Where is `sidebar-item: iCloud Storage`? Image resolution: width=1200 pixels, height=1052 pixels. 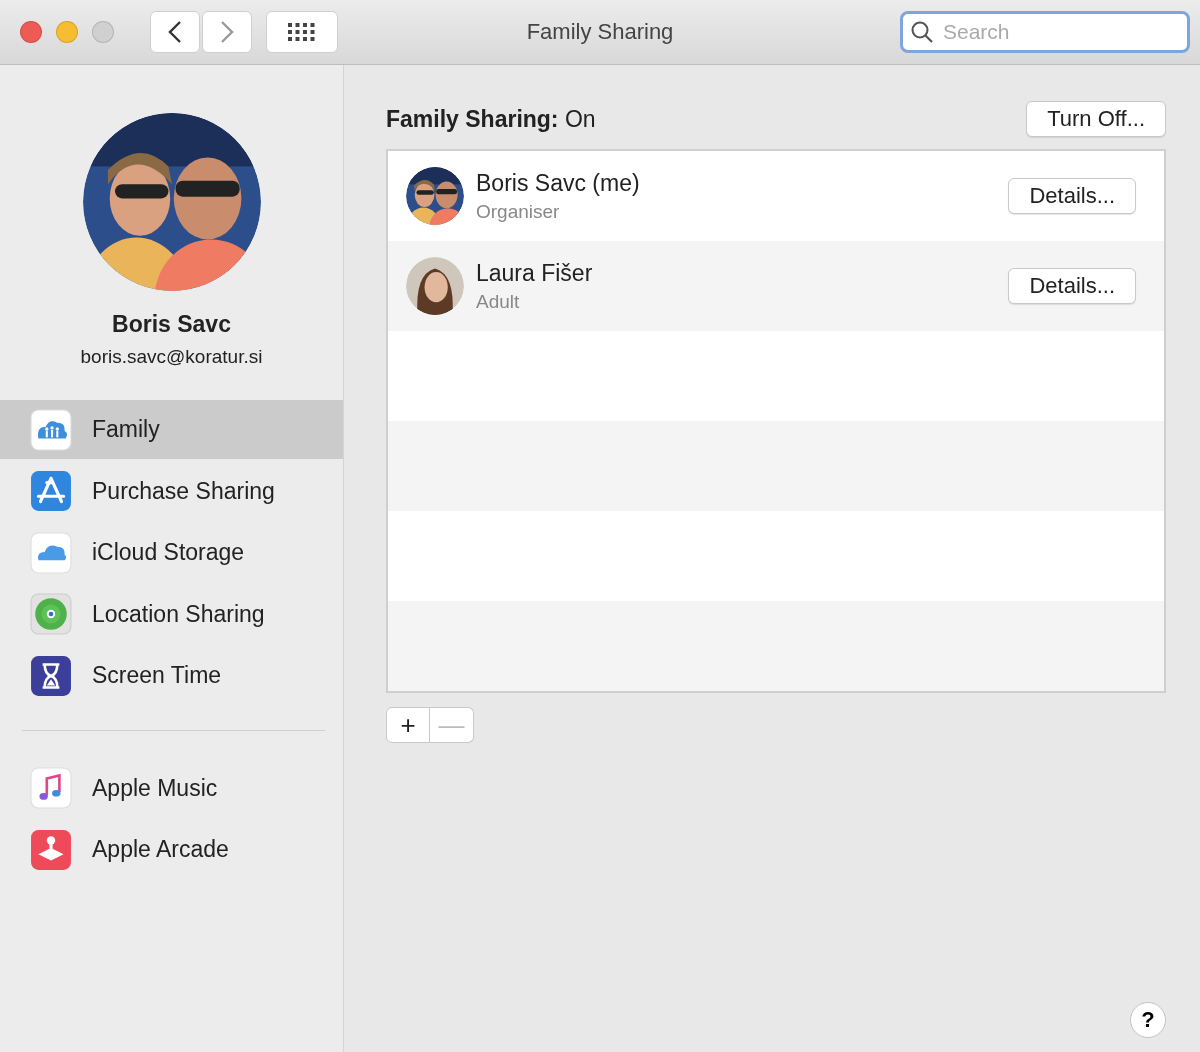 sidebar-item: iCloud Storage is located at coordinates (171, 552).